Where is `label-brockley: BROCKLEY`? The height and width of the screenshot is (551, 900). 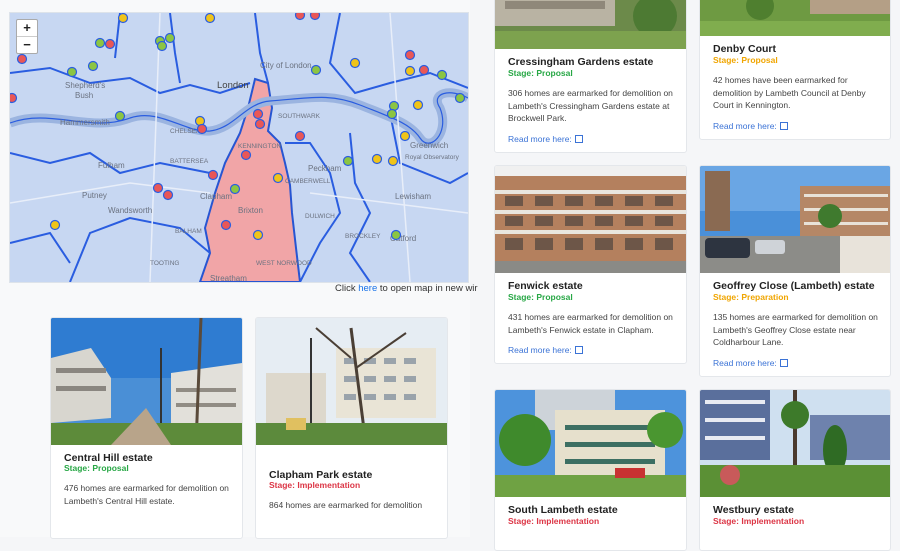
label-brockley: BROCKLEY is located at coordinates (363, 236).